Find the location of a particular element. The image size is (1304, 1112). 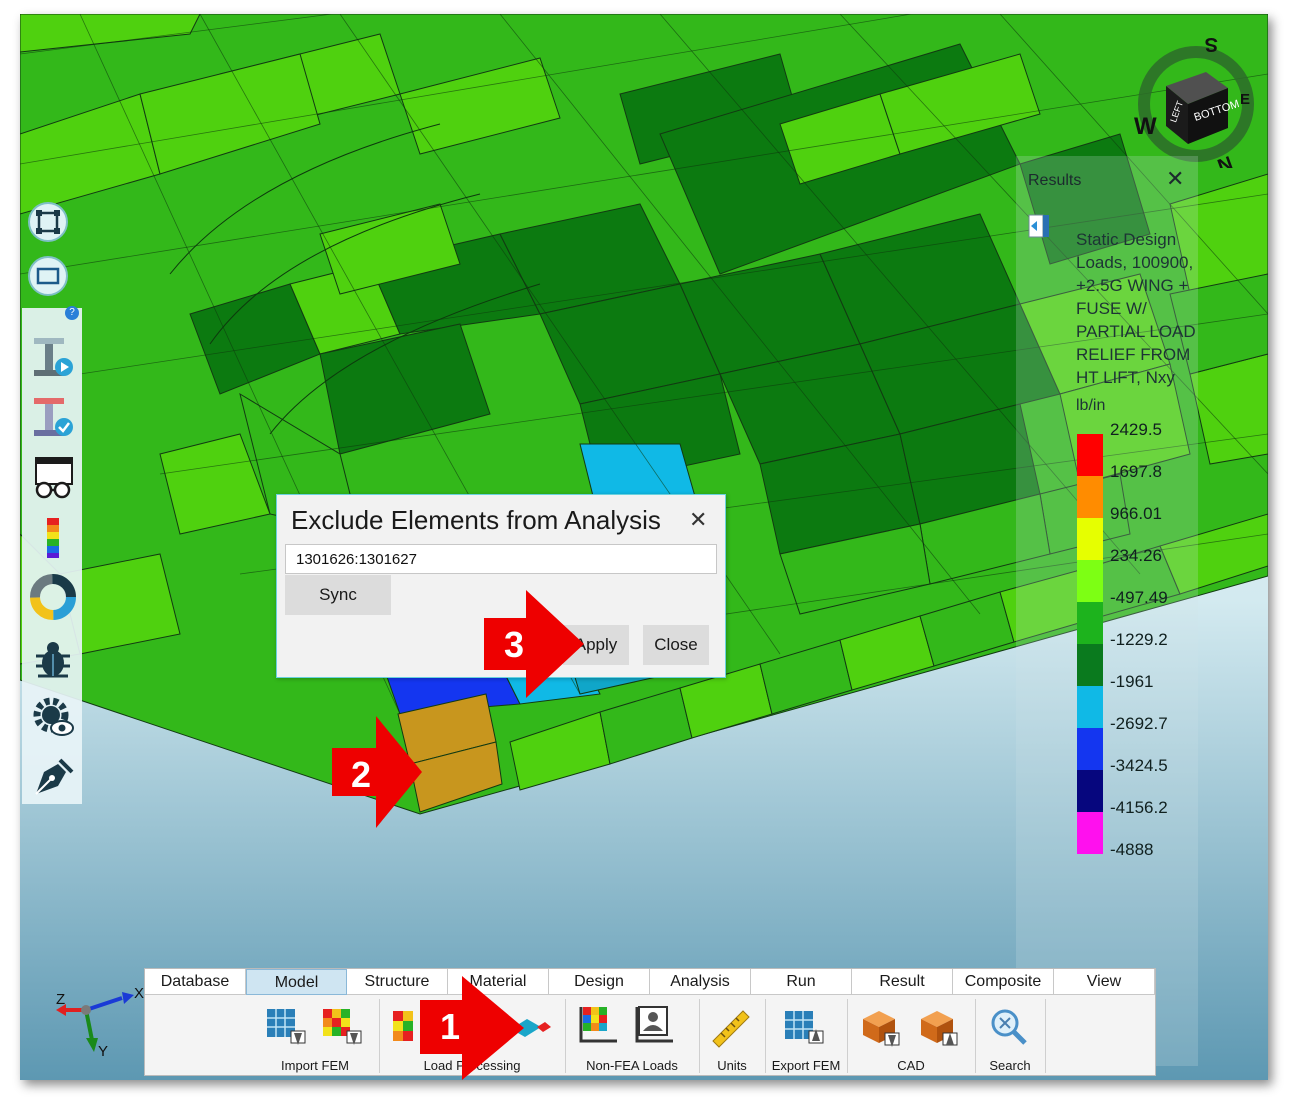

tab-result: Result is located at coordinates (902, 982).